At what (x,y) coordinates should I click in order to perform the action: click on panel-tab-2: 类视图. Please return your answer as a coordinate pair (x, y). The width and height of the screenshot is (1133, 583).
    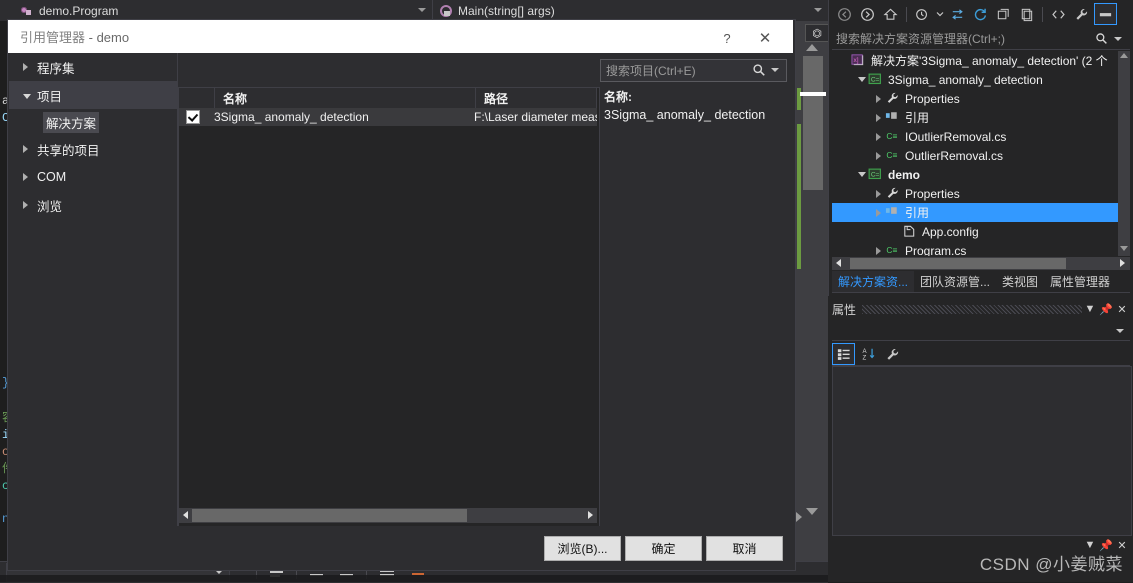
    Looking at the image, I should click on (1020, 281).